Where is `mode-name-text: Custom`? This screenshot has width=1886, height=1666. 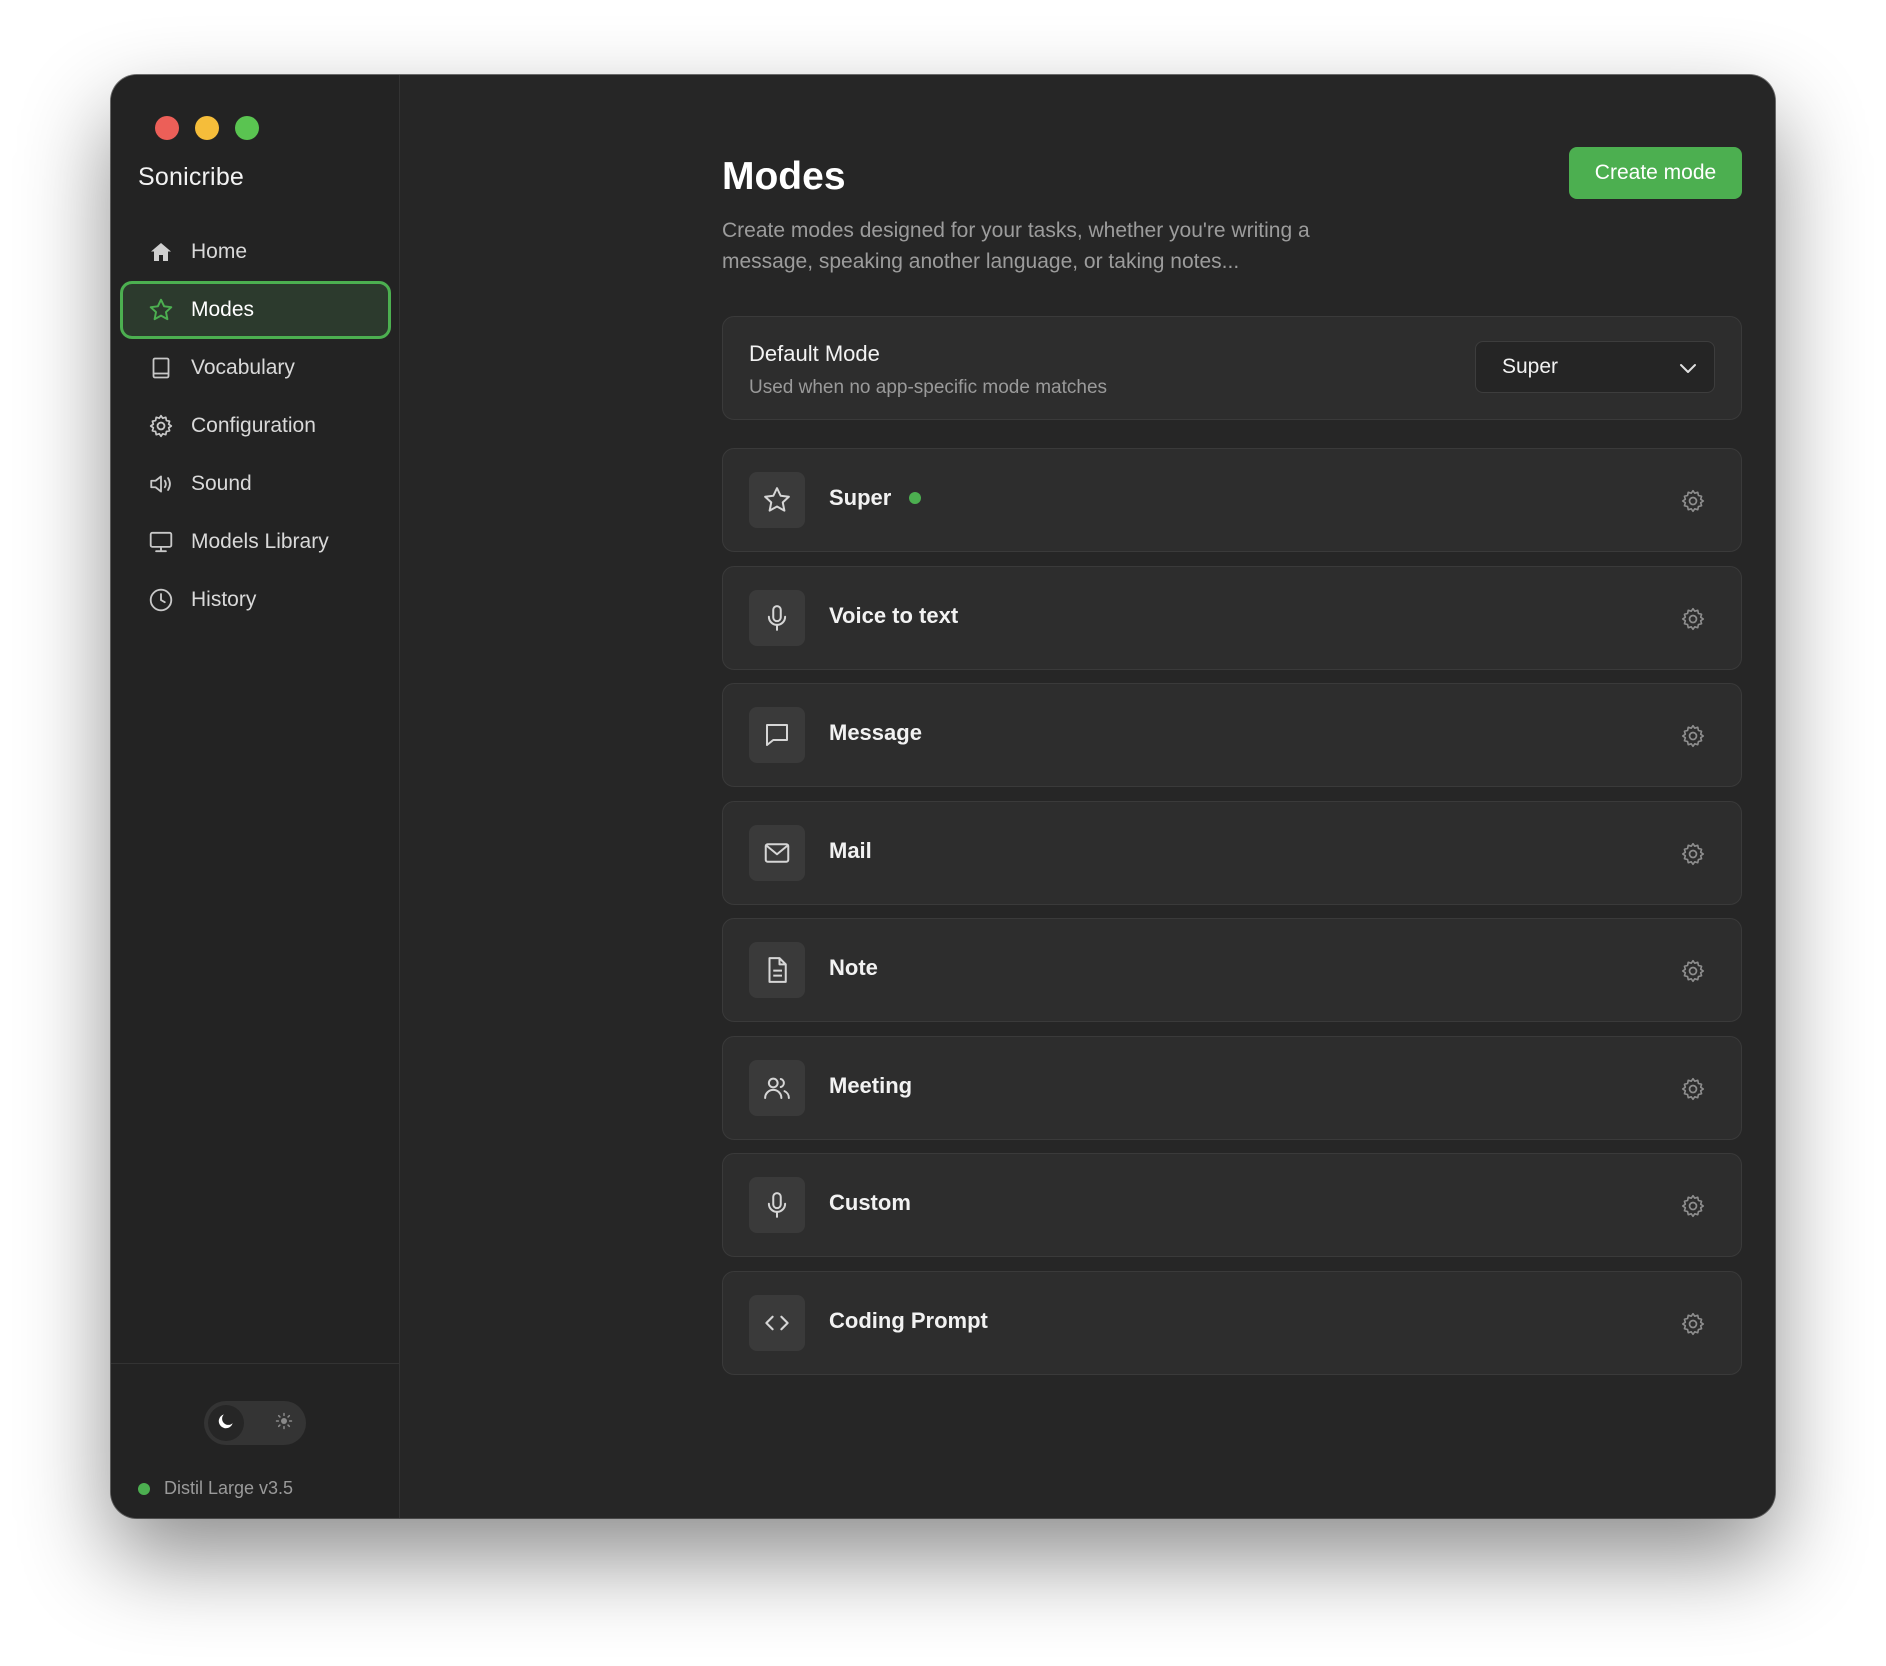 mode-name-text: Custom is located at coordinates (870, 1202).